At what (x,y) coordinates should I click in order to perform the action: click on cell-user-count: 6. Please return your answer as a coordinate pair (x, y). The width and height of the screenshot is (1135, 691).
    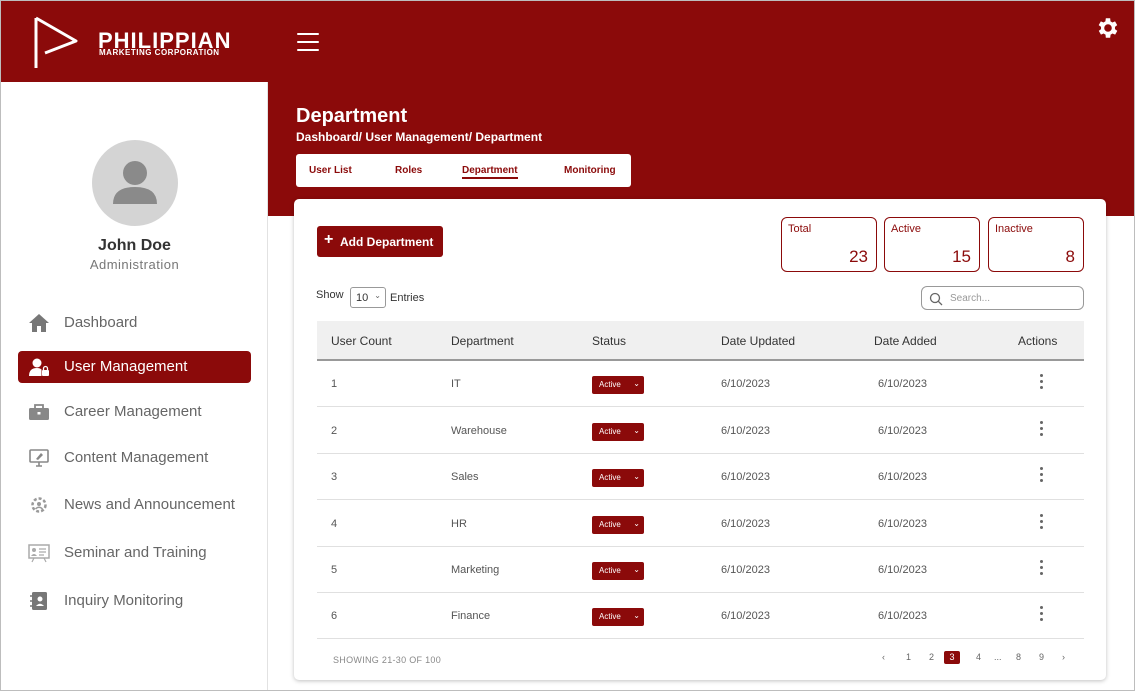
    Looking at the image, I should click on (334, 616).